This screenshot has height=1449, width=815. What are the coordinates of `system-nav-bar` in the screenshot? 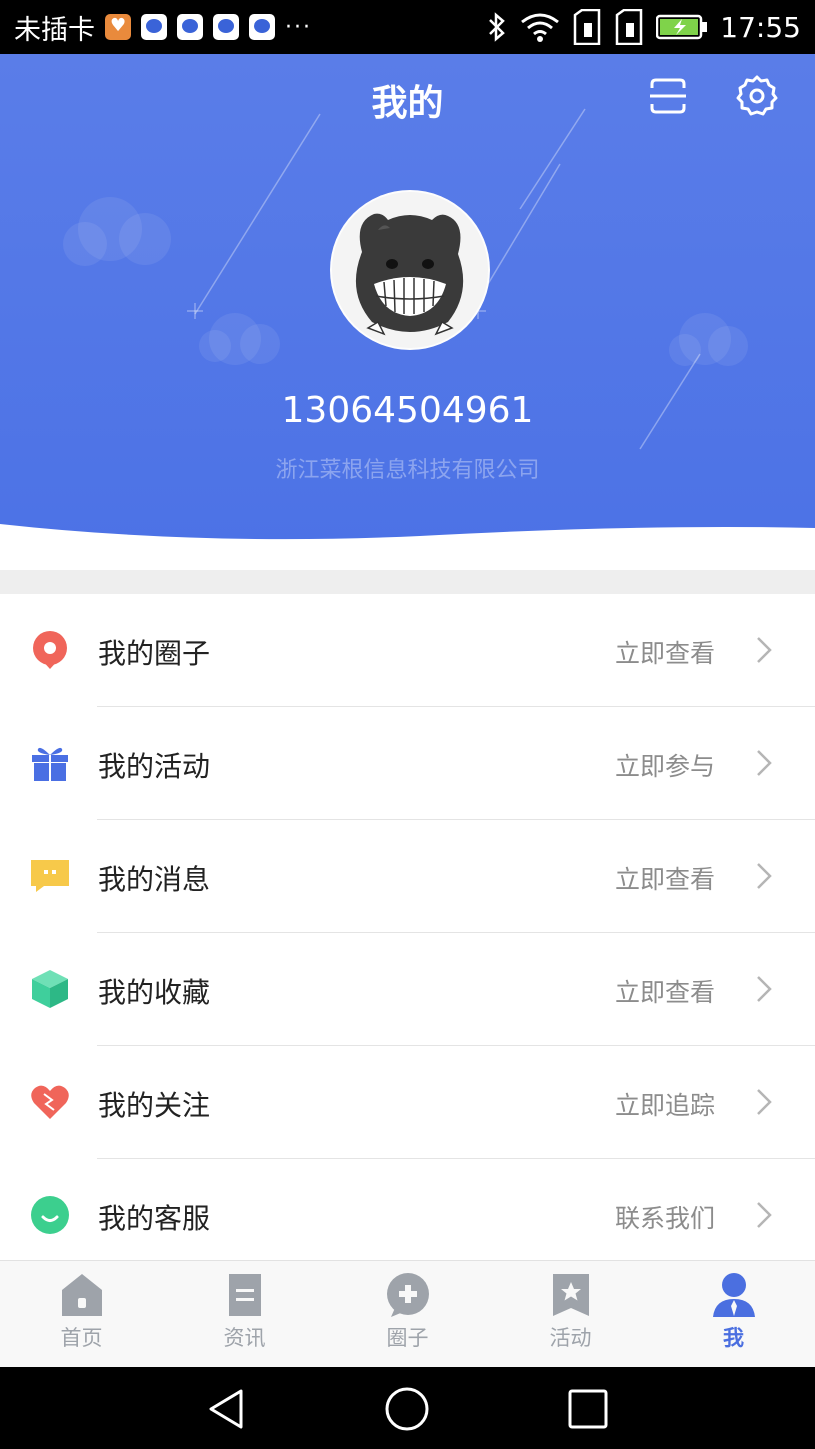 It's located at (407, 1408).